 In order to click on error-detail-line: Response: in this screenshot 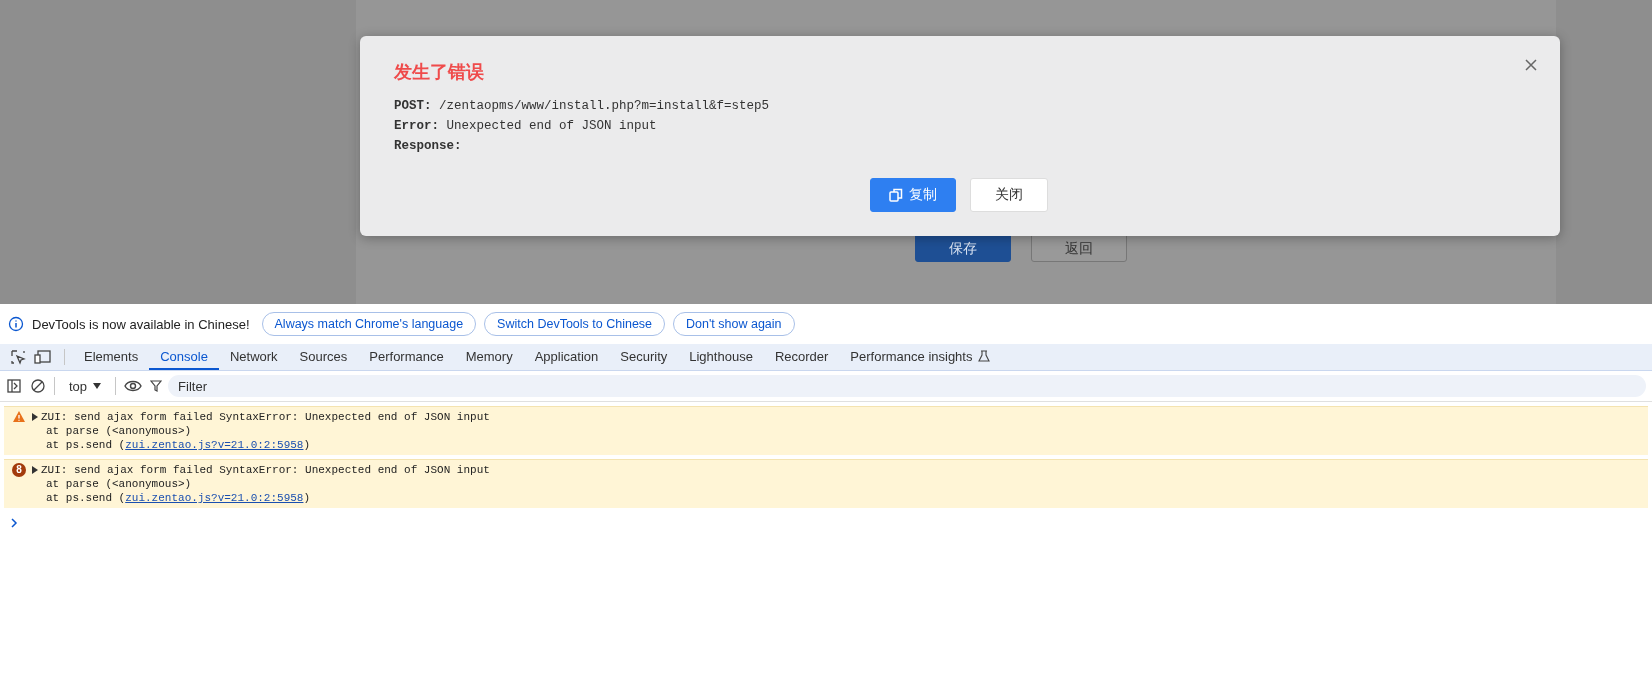, I will do `click(428, 146)`.